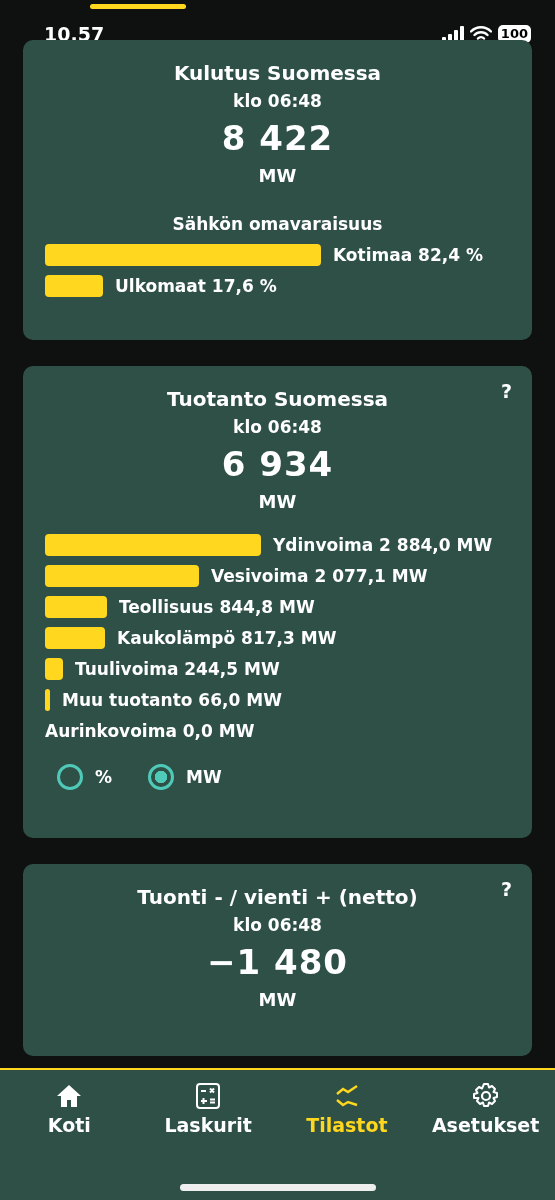 This screenshot has height=1200, width=555. Describe the element at coordinates (172, 700) in the screenshot. I see `bar-label: Muu tuotanto 66,0 MW` at that location.